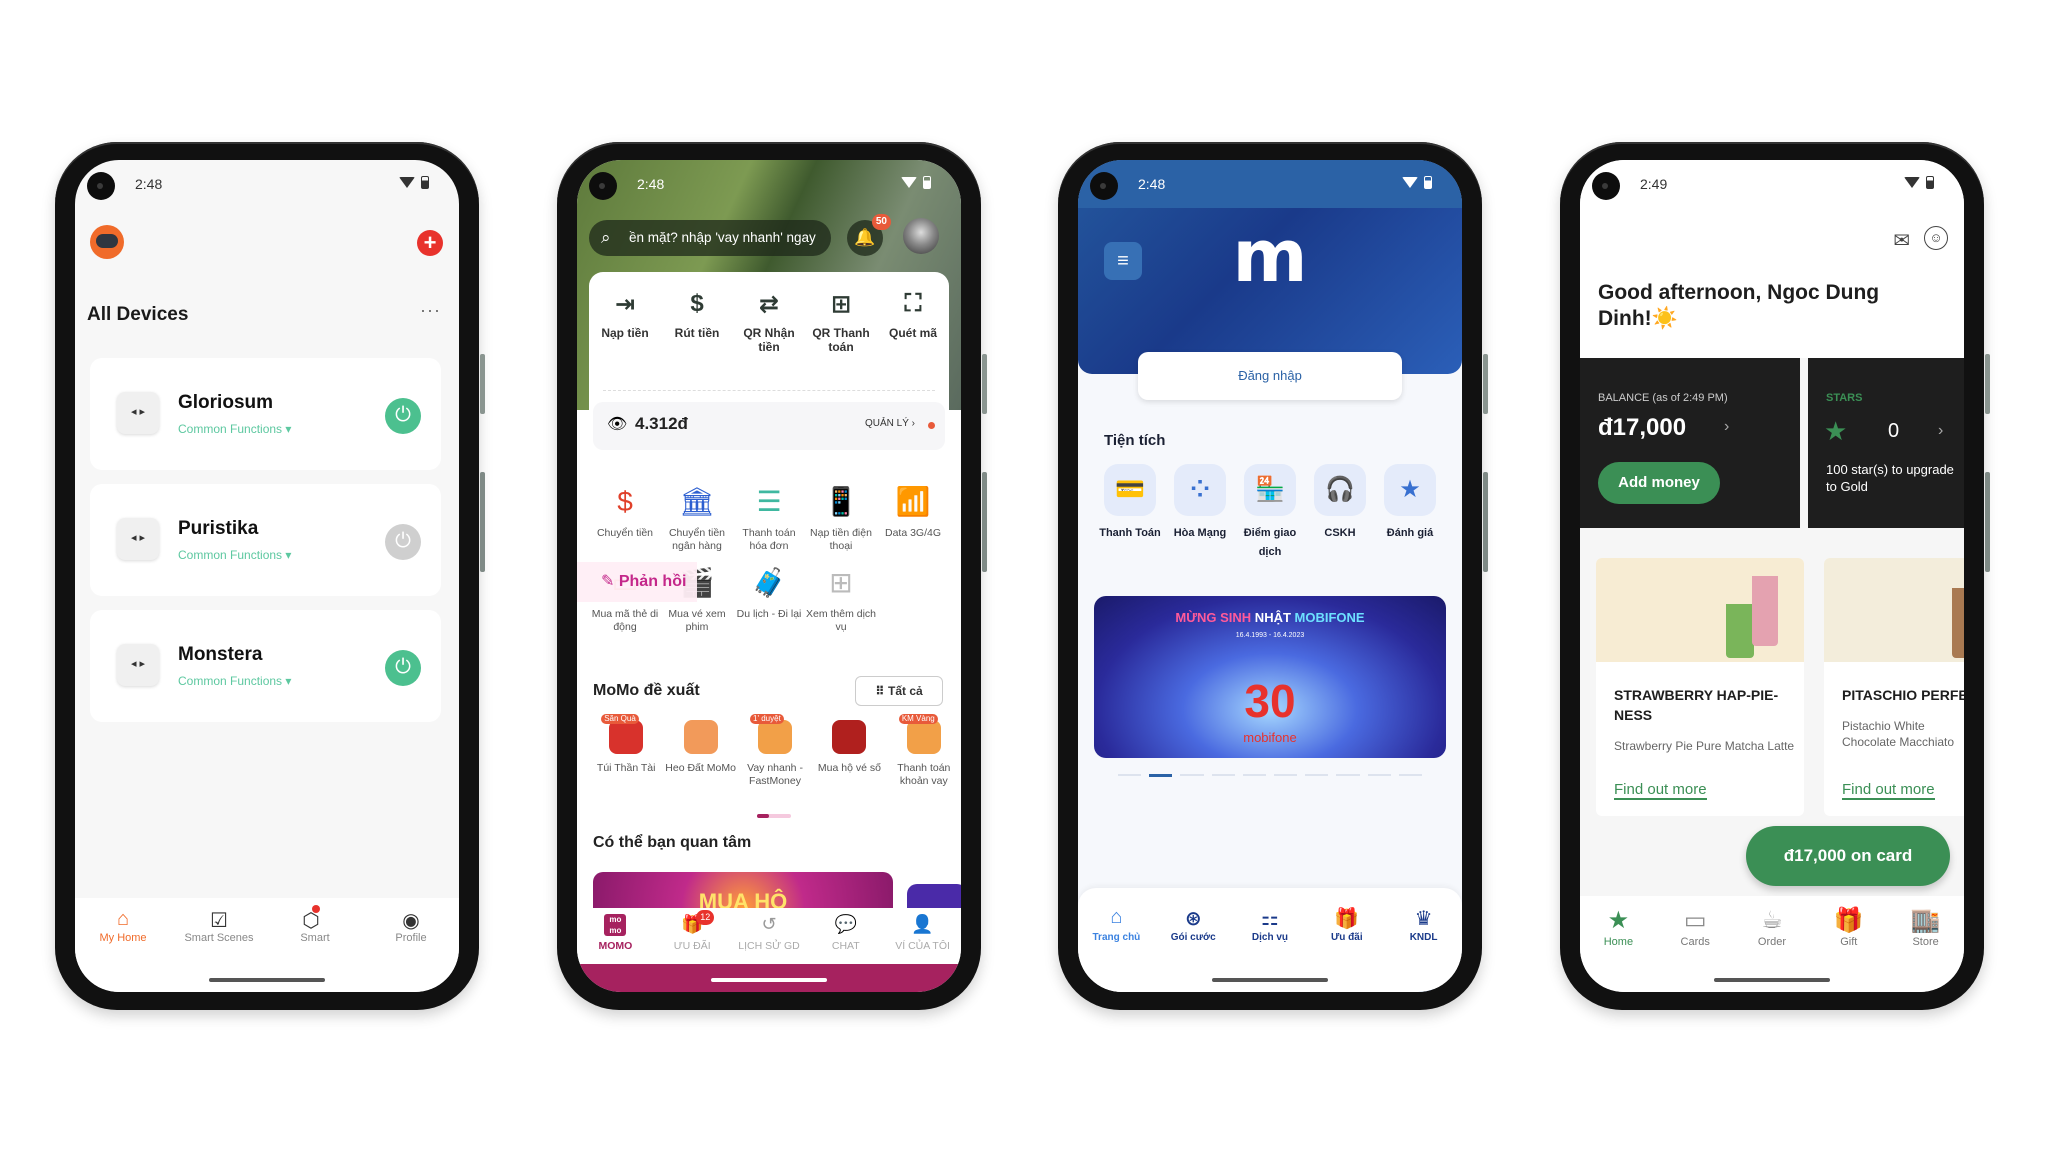 The height and width of the screenshot is (1152, 2048). Describe the element at coordinates (841, 599) in the screenshot. I see `service-item: ⊞ Xem thêm dịch vụ` at that location.